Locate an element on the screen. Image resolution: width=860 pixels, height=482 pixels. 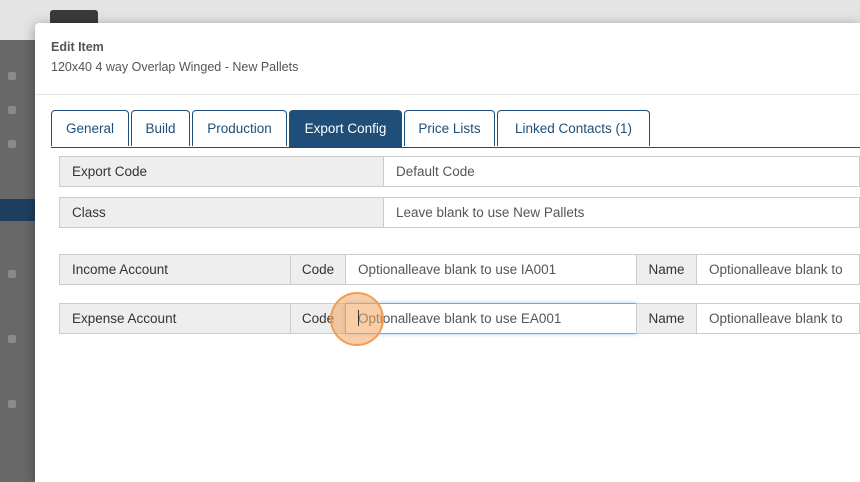
export-code-input is located at coordinates (621, 171).